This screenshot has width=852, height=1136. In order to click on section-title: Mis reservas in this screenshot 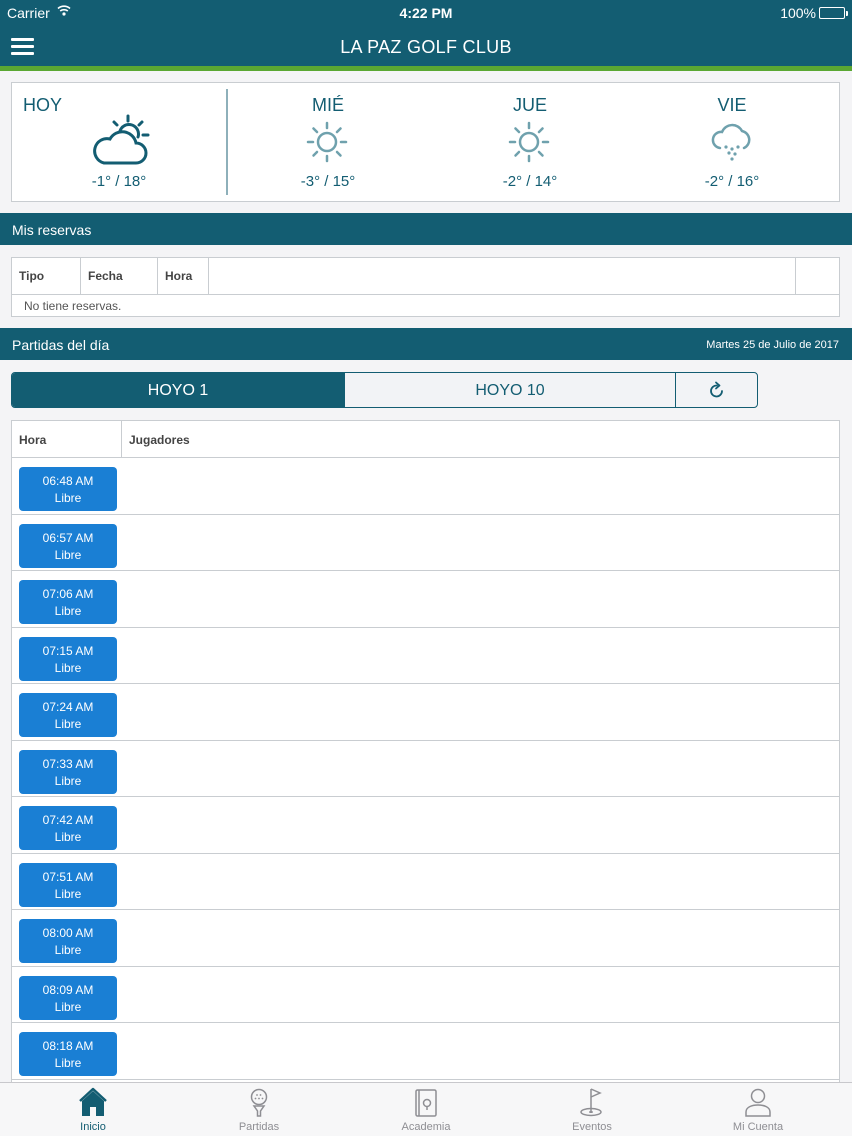, I will do `click(52, 230)`.